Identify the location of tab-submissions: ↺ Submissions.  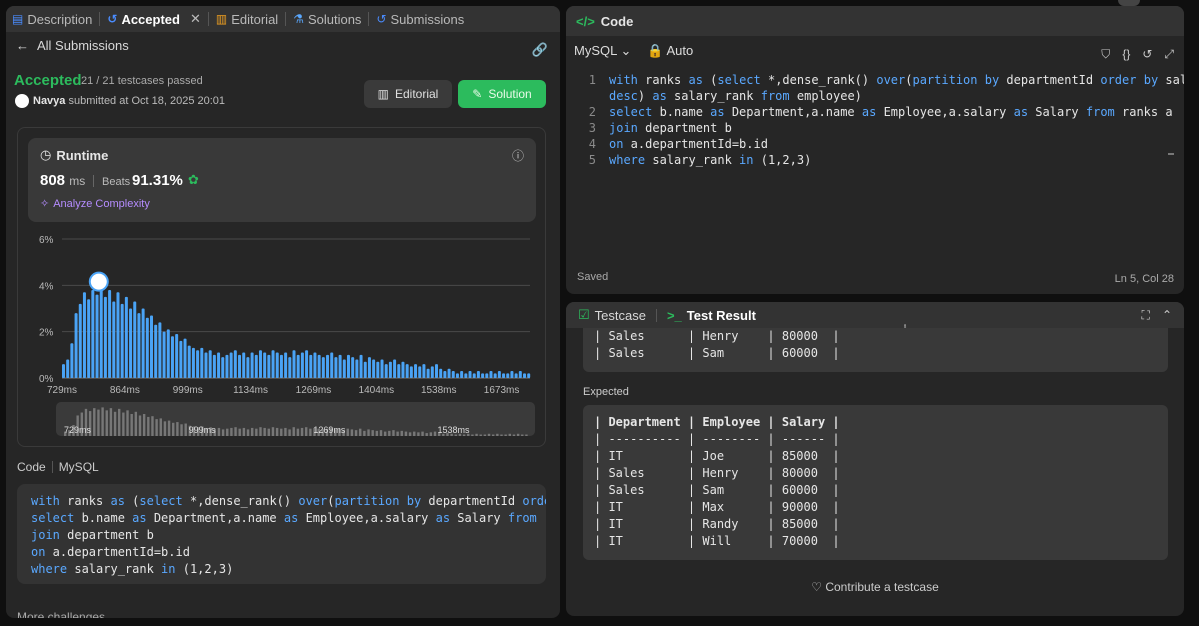
(420, 19).